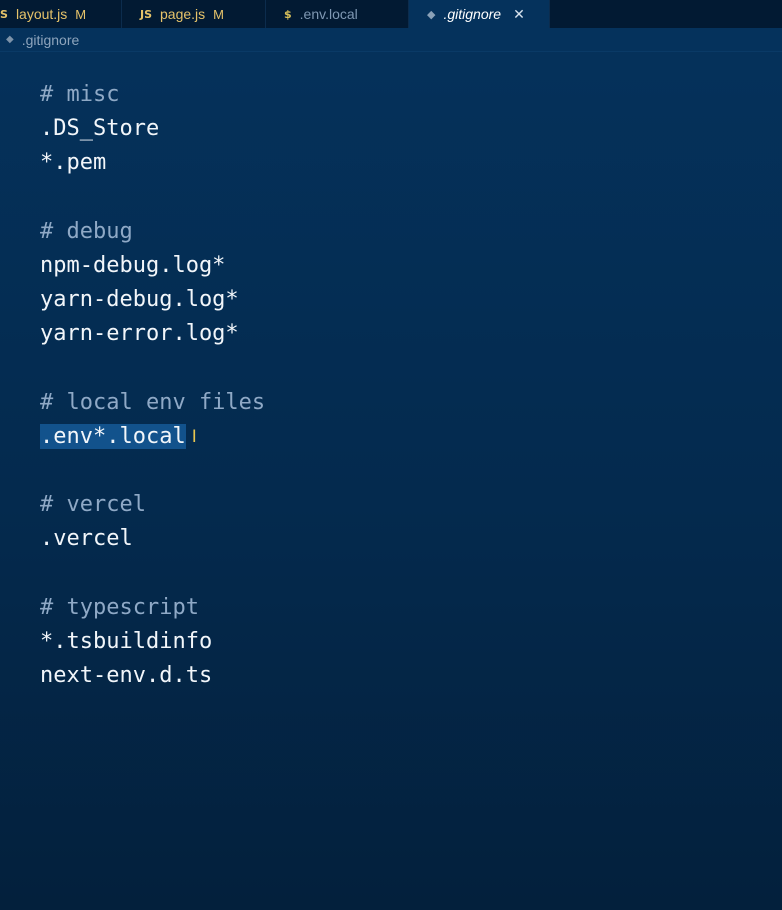 The width and height of the screenshot is (782, 910). I want to click on code-line: # vercel, so click(93, 505).